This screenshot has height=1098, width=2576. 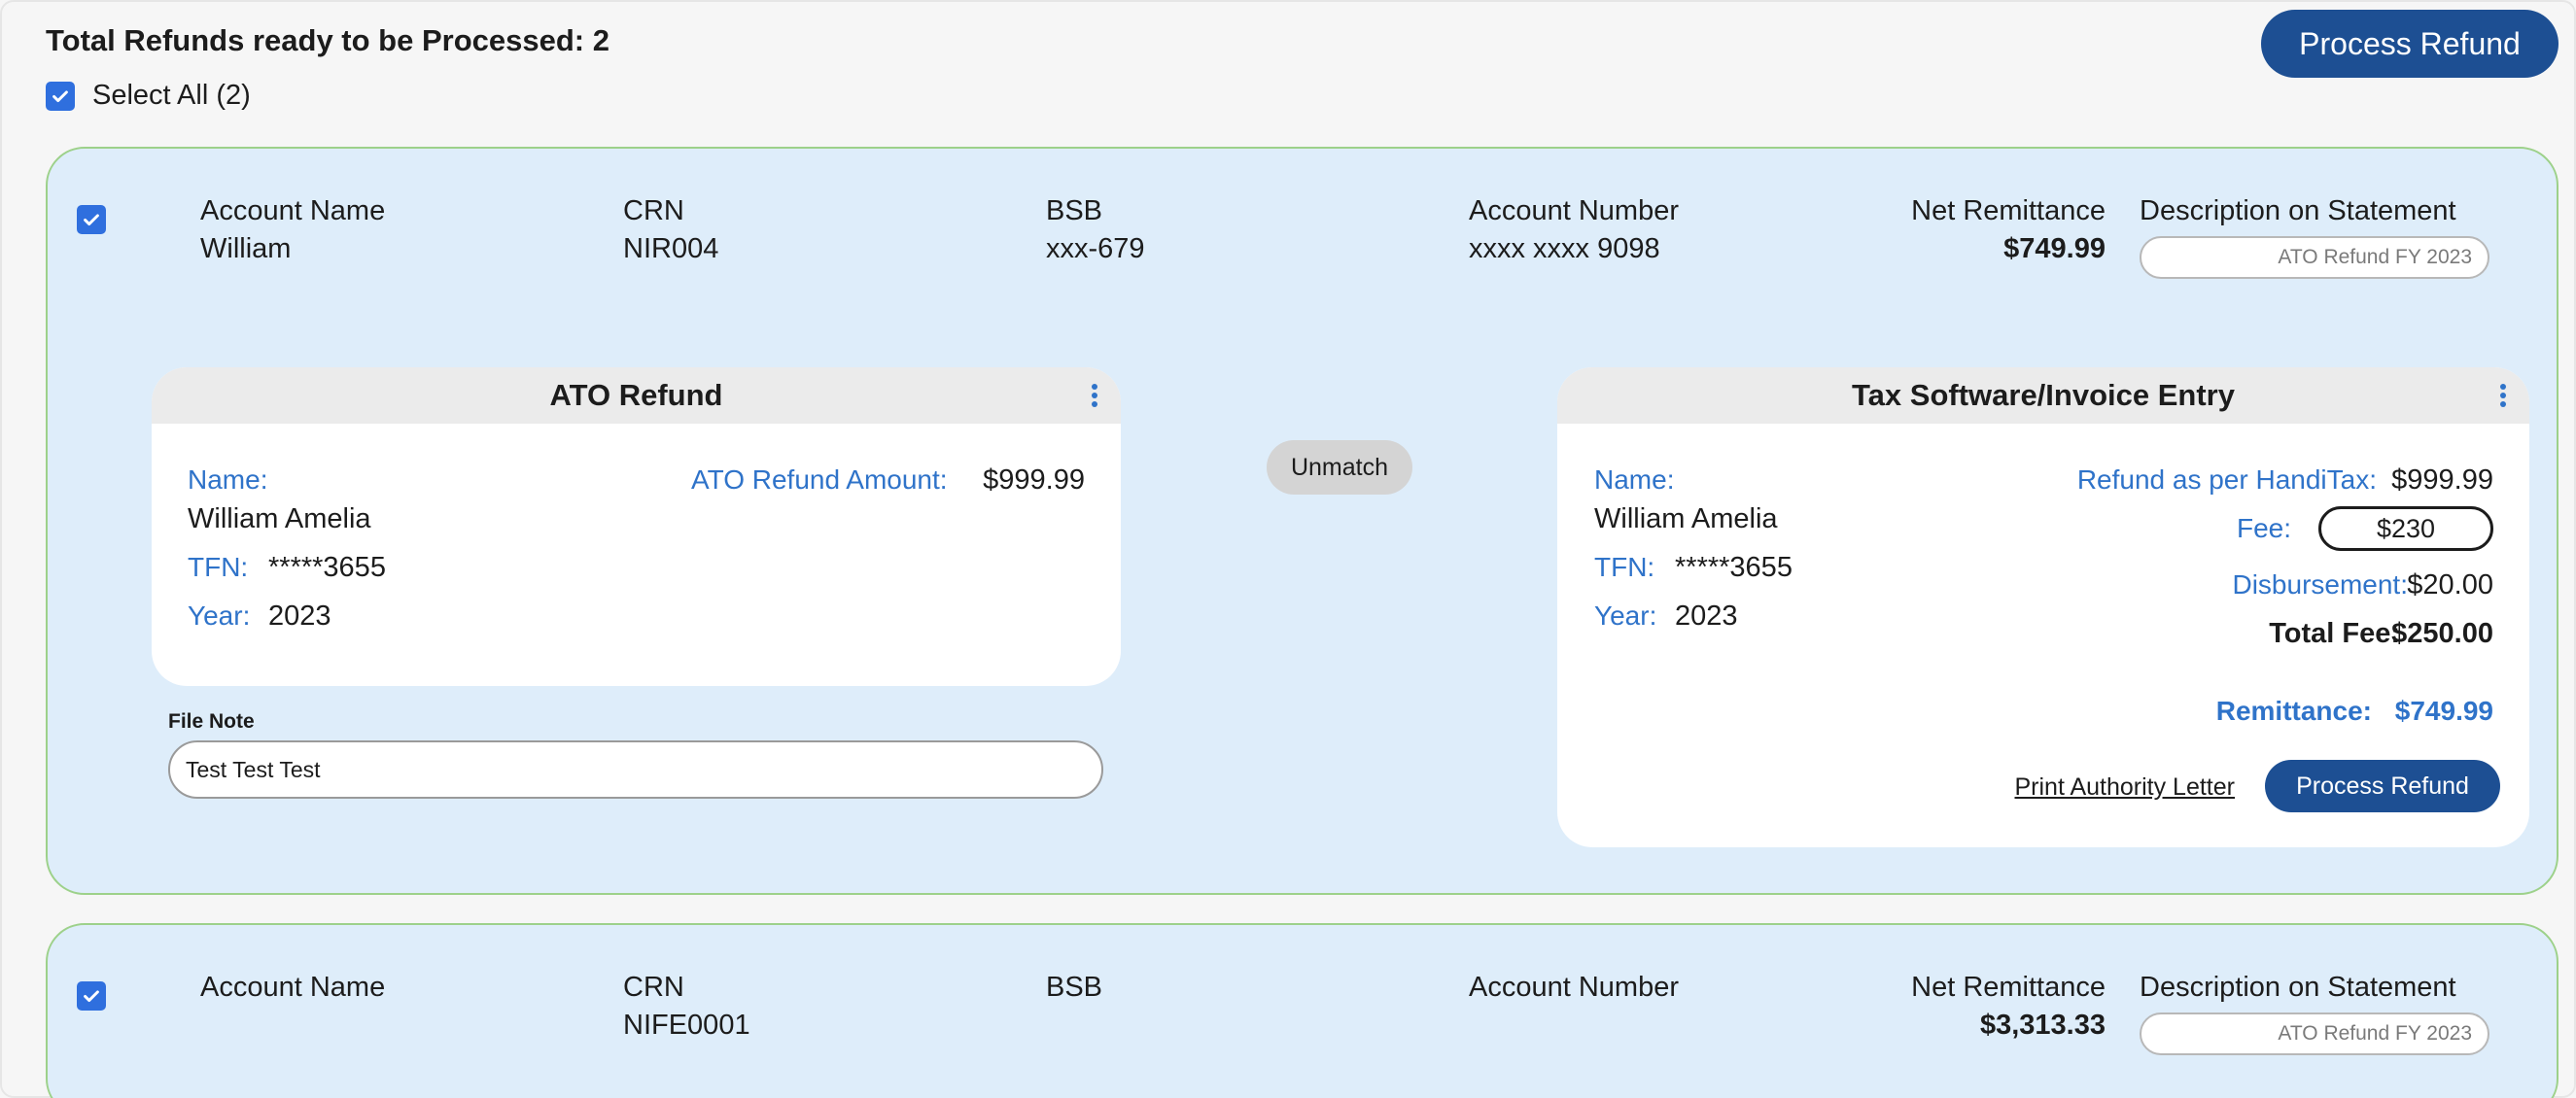 I want to click on bsb-field: BSB xxx-679, so click(x=1096, y=230).